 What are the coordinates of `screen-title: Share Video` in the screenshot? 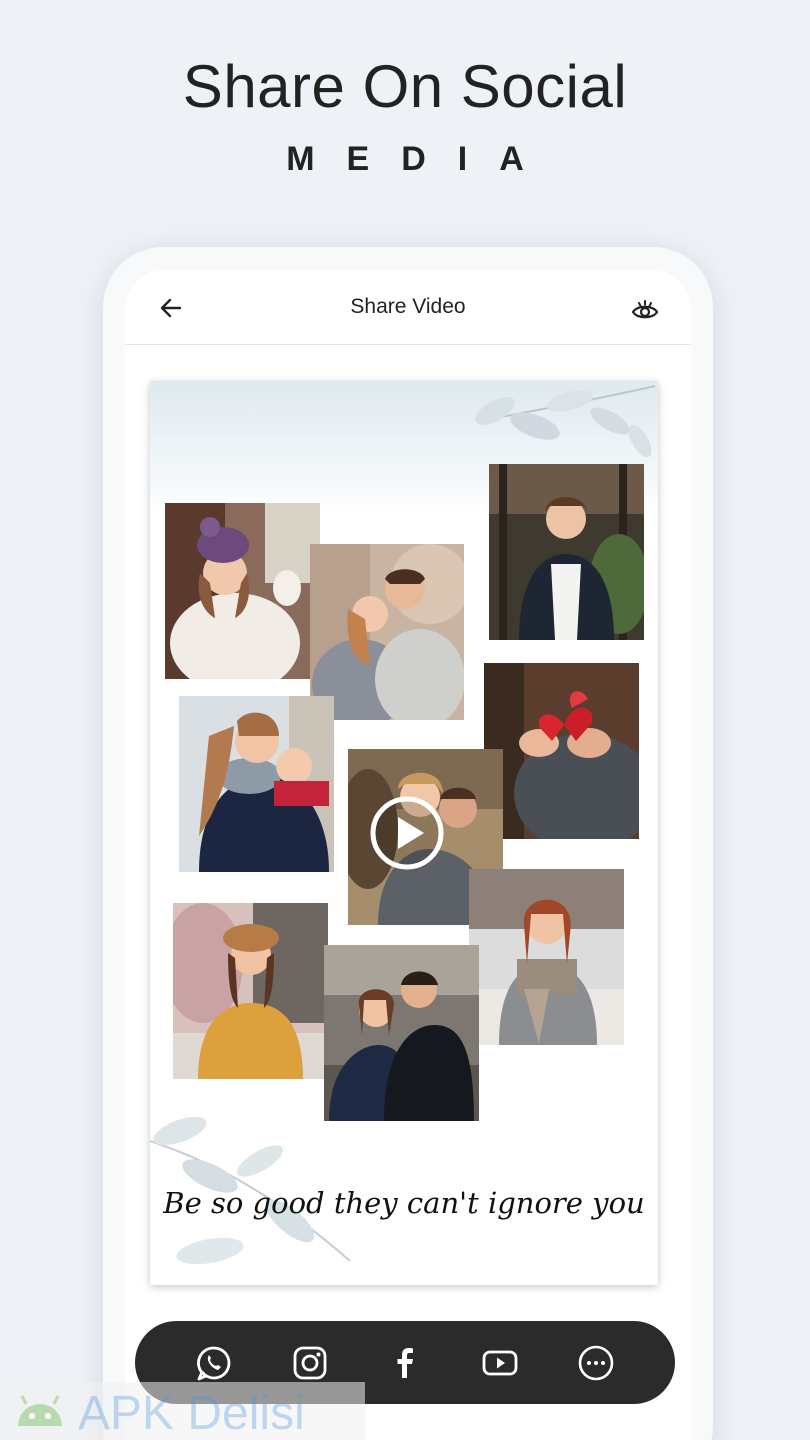 It's located at (408, 306).